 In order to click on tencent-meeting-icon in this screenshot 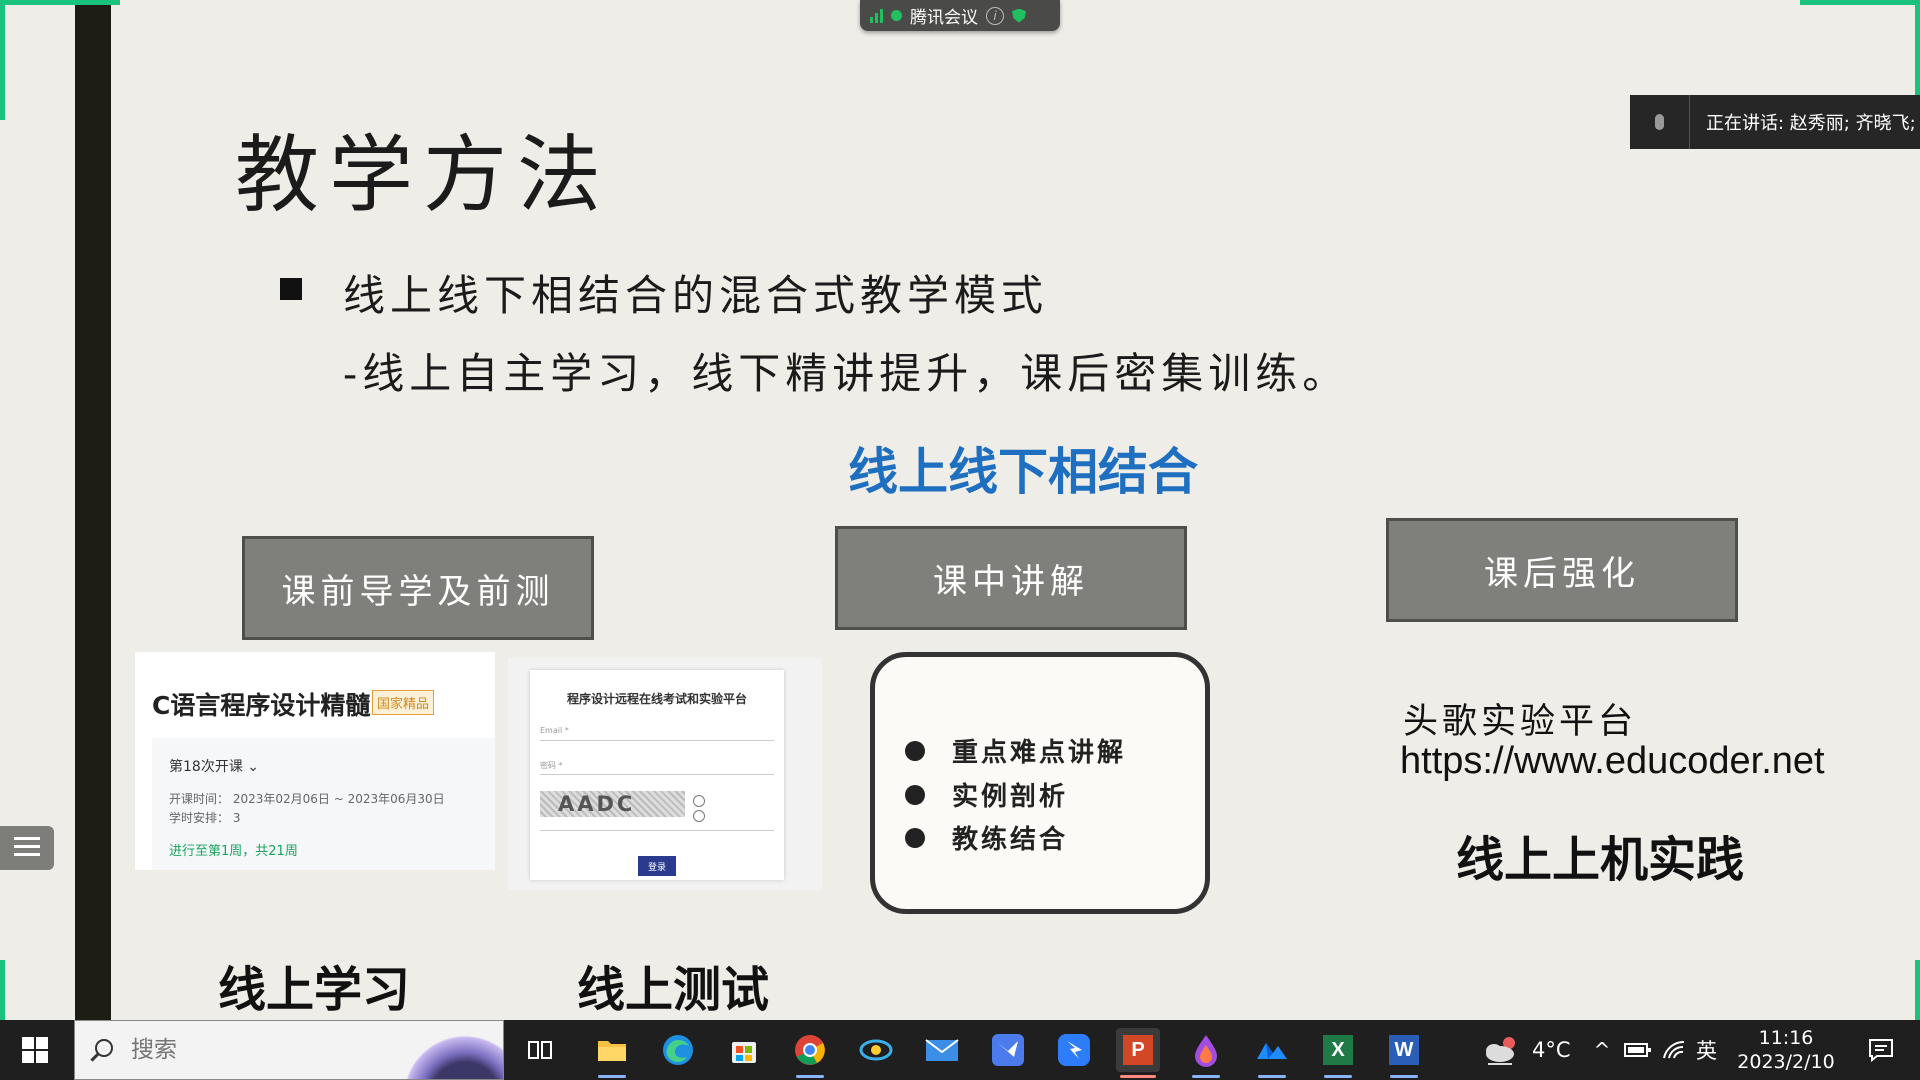, I will do `click(1272, 1051)`.